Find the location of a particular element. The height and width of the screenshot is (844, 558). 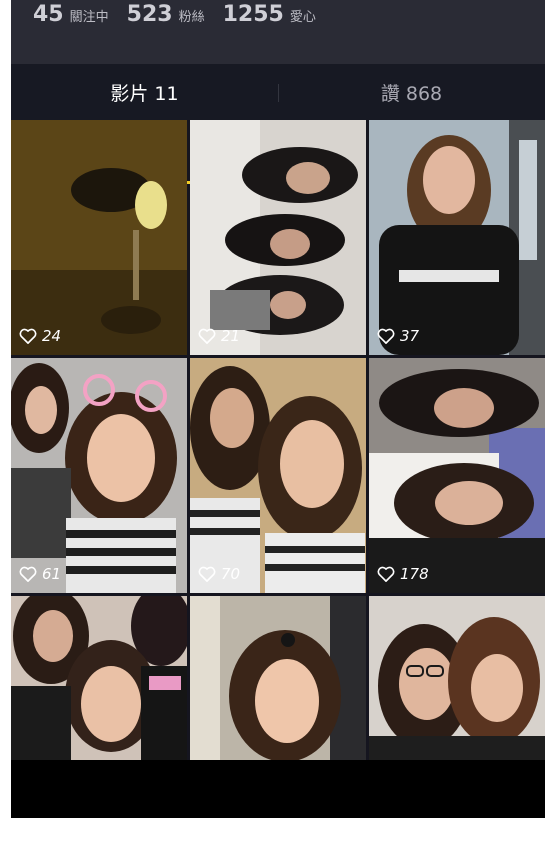

followers-label: 粉絲 is located at coordinates (192, 15).